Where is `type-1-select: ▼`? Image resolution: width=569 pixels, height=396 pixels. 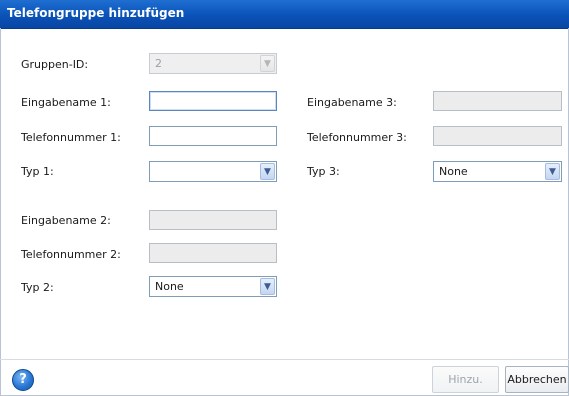 type-1-select: ▼ is located at coordinates (213, 171).